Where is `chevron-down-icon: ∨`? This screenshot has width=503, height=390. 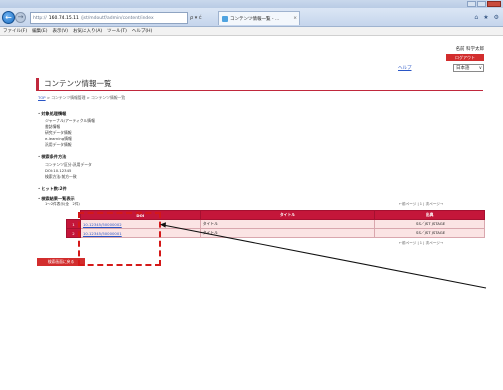 chevron-down-icon: ∨ is located at coordinates (480, 68).